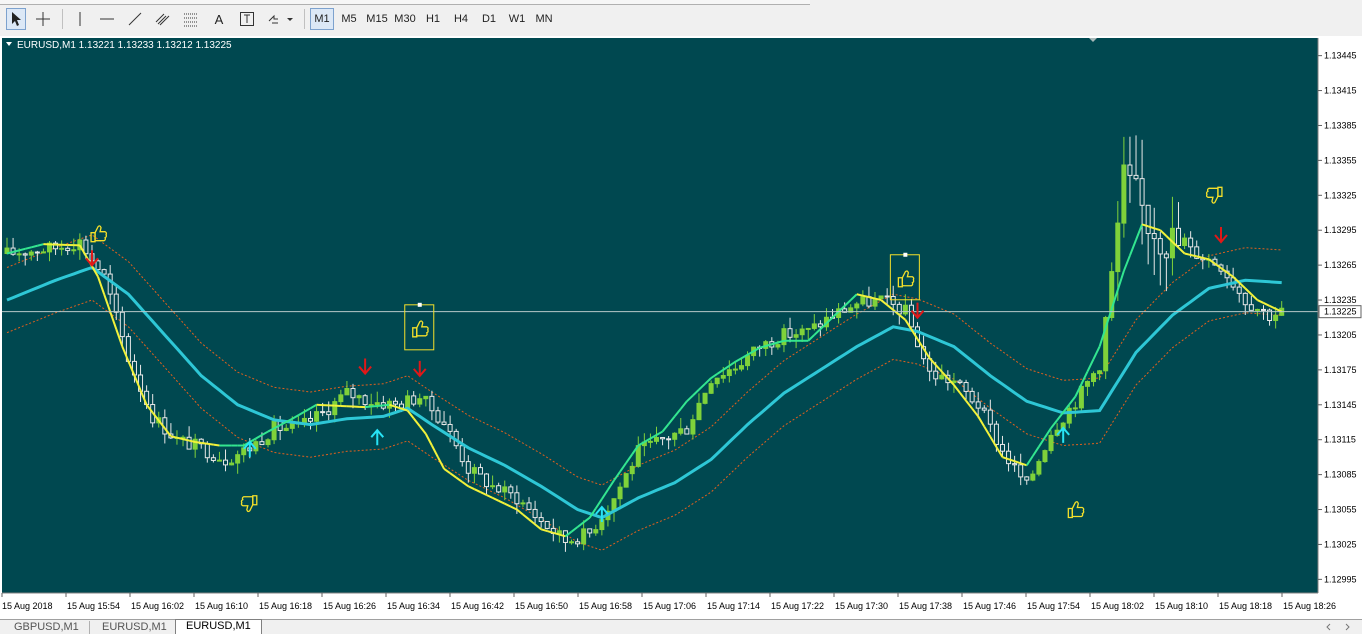  What do you see at coordinates (349, 19) in the screenshot?
I see `timeframe-m5-button: M5` at bounding box center [349, 19].